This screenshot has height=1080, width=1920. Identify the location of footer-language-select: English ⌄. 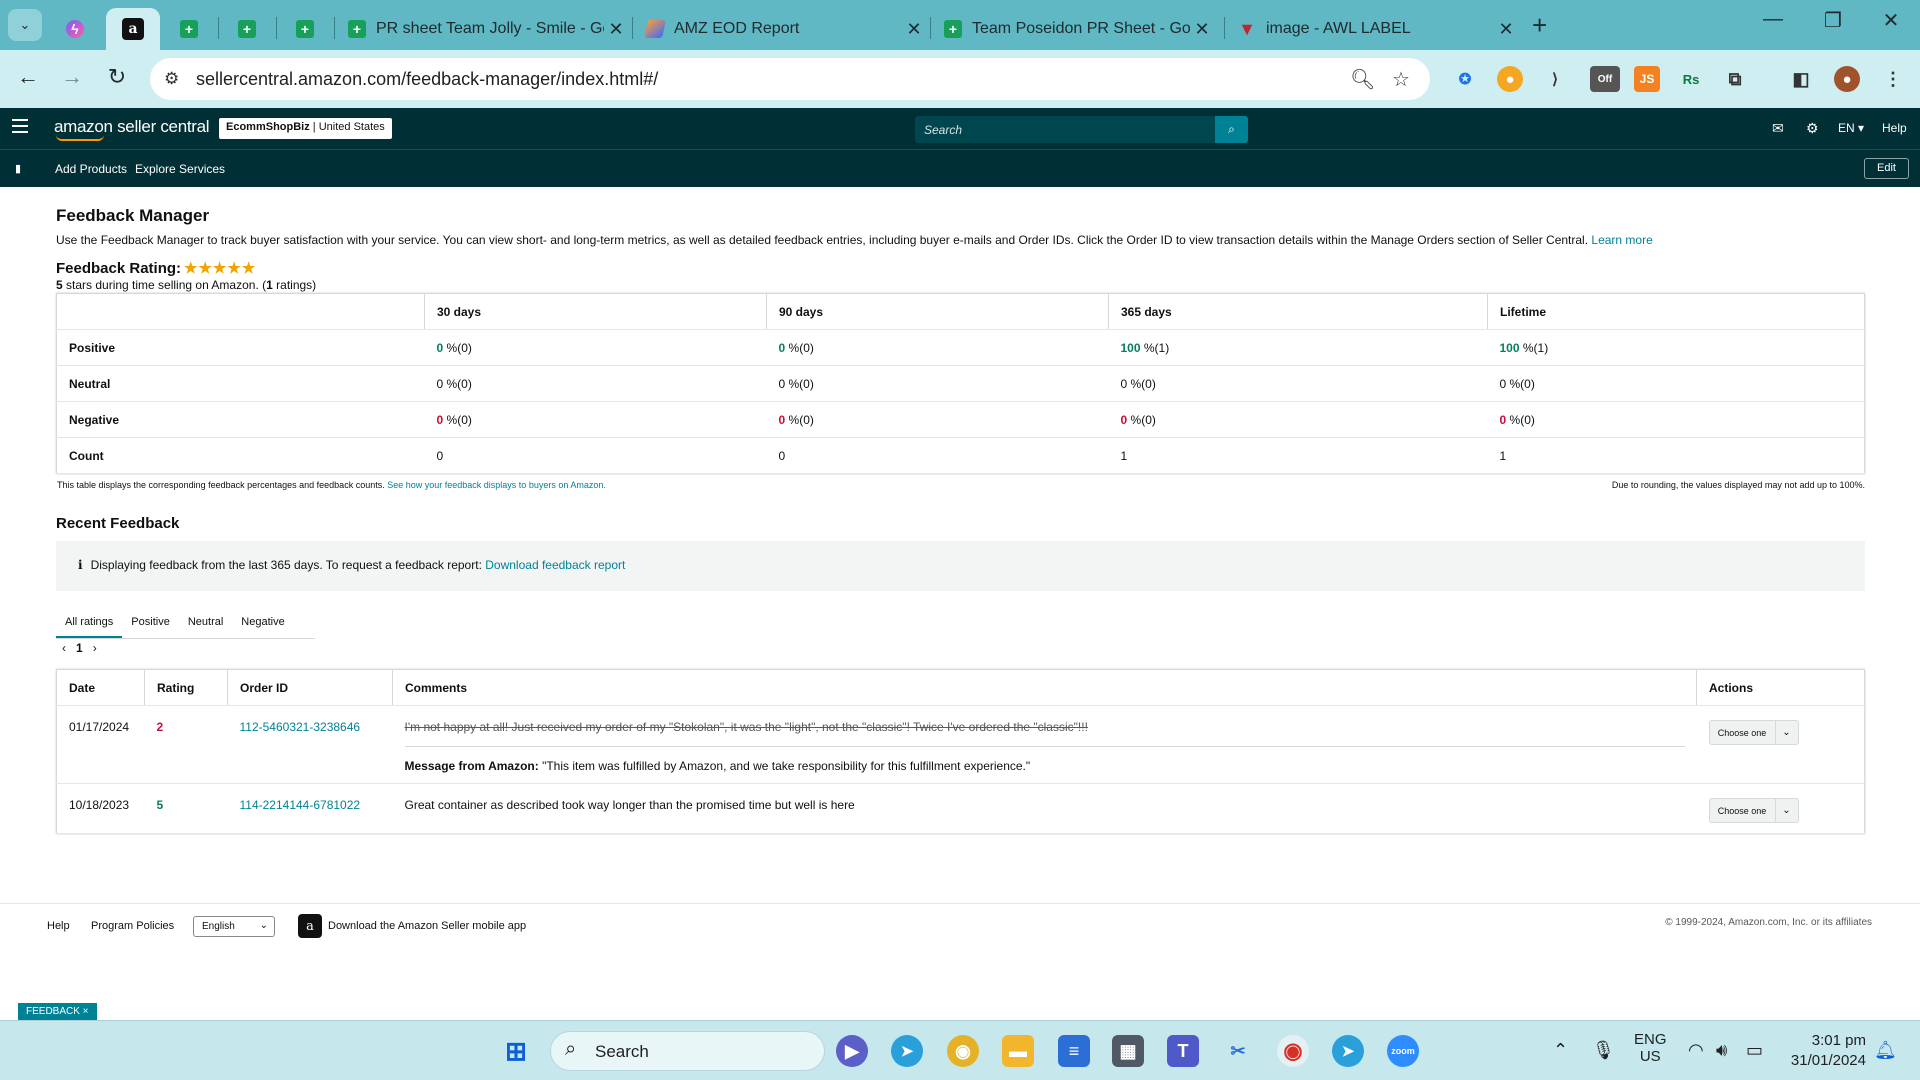
(234, 926).